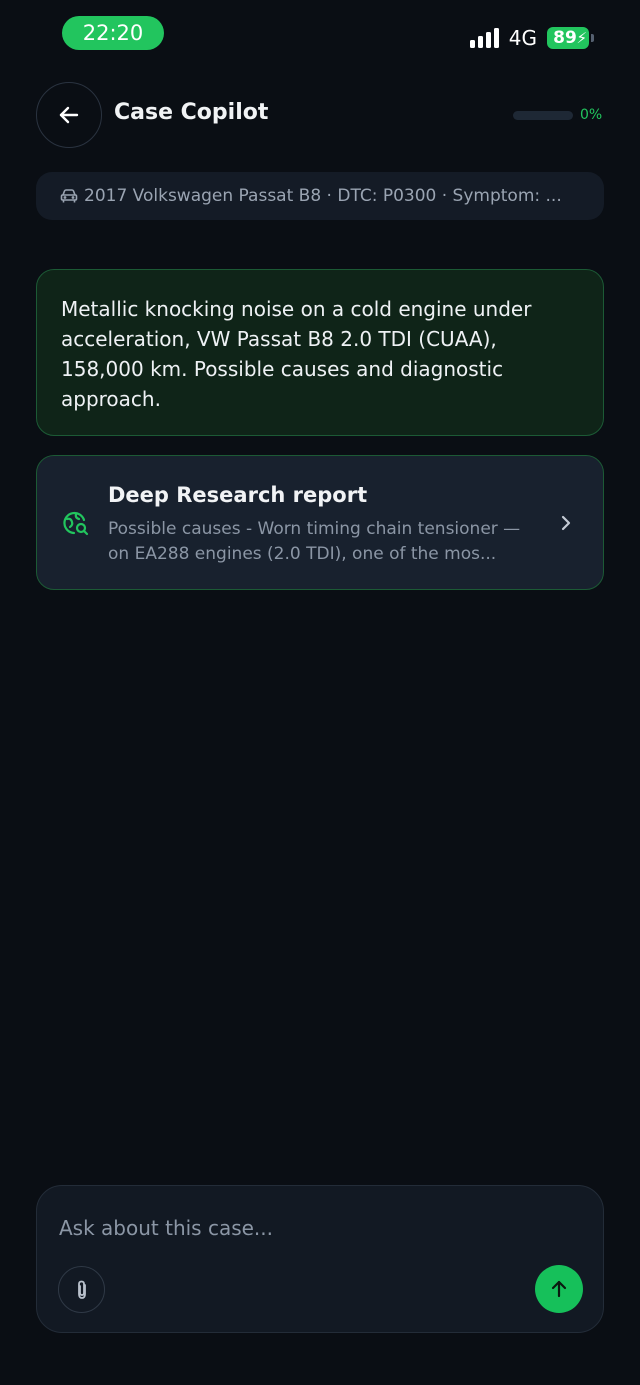  Describe the element at coordinates (238, 495) in the screenshot. I see `research-card-title: Deep Research report` at that location.